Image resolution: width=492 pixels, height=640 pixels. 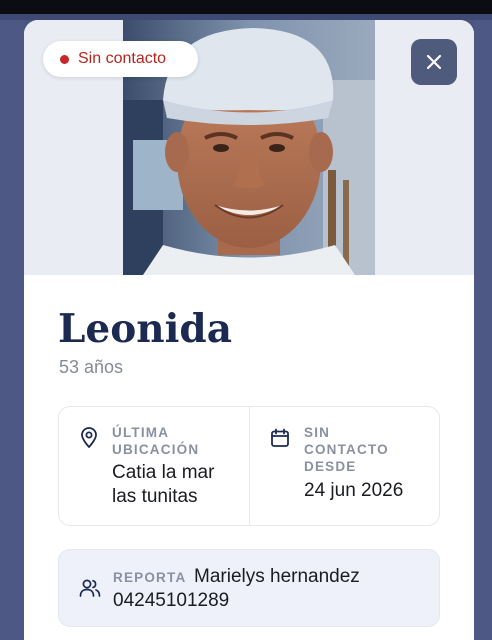 What do you see at coordinates (89, 437) in the screenshot?
I see `map-pin-icon` at bounding box center [89, 437].